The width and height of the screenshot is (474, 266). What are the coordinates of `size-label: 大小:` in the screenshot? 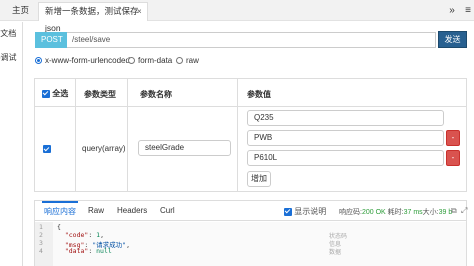 It's located at (430, 212).